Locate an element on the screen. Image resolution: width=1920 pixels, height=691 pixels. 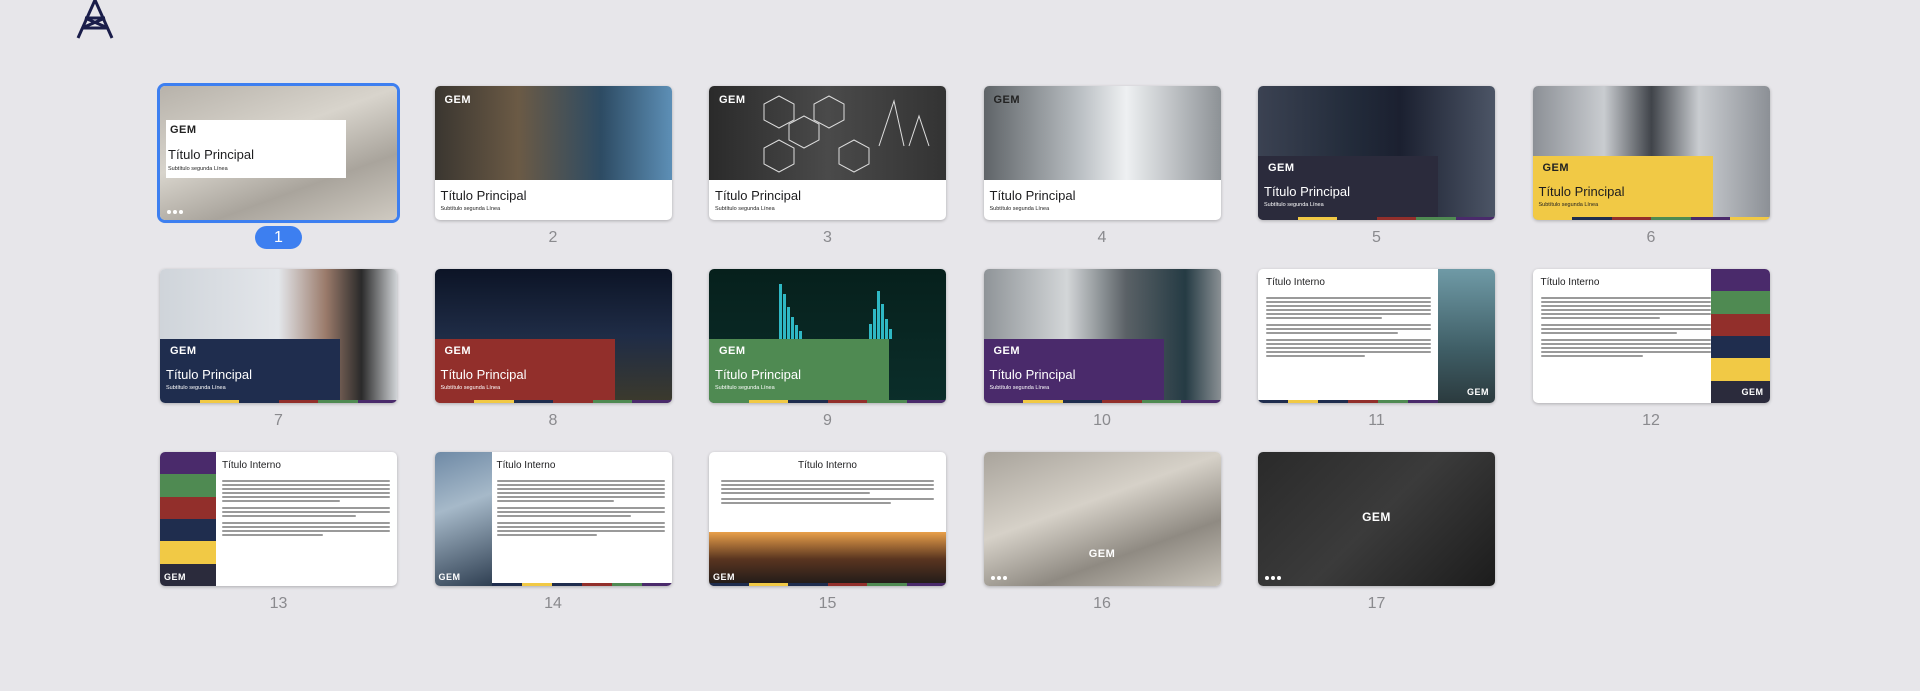
slide-number-badge: 1 is located at coordinates (278, 237).